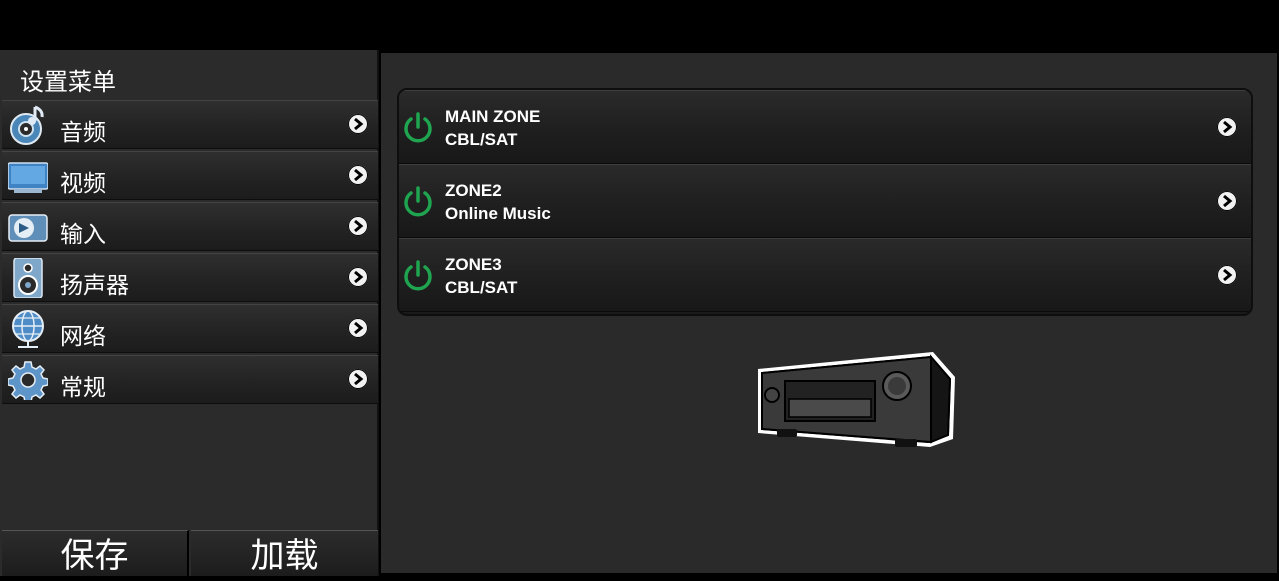 The height and width of the screenshot is (581, 1279). What do you see at coordinates (83, 184) in the screenshot?
I see `menu-item-label: 视频` at bounding box center [83, 184].